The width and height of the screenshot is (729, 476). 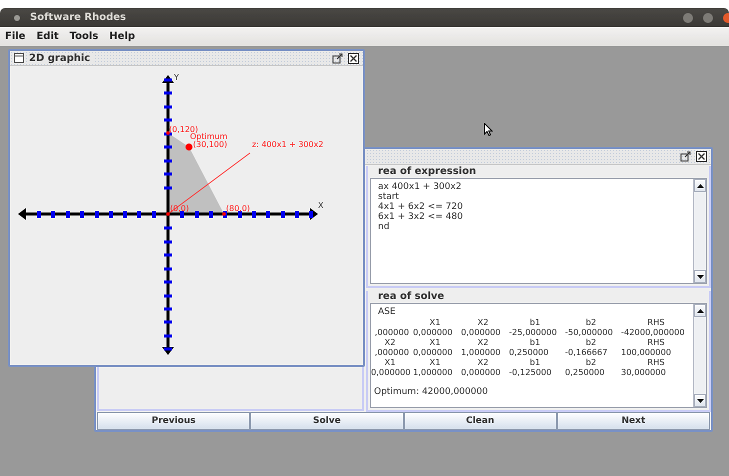 I want to click on point-label: (0,120), so click(x=183, y=129).